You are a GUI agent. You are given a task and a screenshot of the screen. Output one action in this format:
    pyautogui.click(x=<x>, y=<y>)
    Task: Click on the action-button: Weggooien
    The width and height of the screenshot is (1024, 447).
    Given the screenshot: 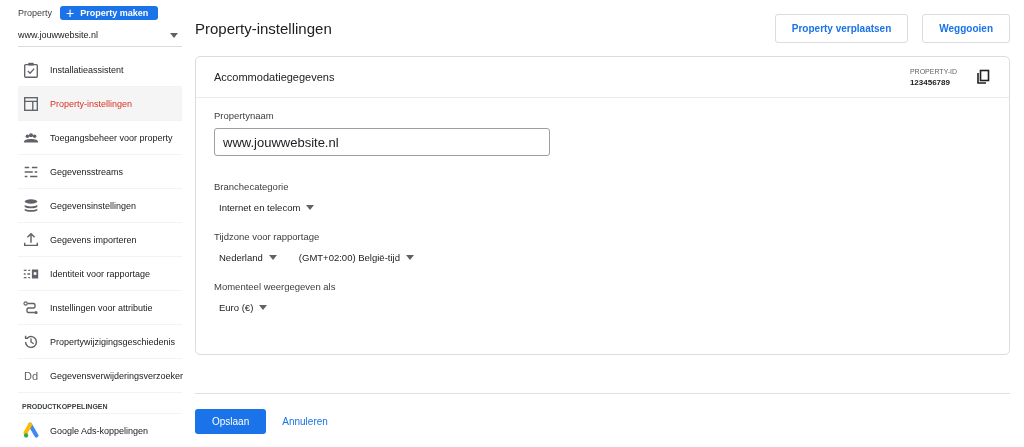 What is the action you would take?
    pyautogui.click(x=966, y=28)
    